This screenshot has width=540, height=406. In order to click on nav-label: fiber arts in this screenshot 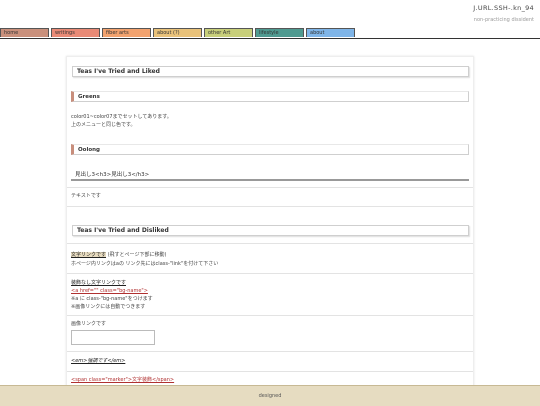, I will do `click(117, 33)`.